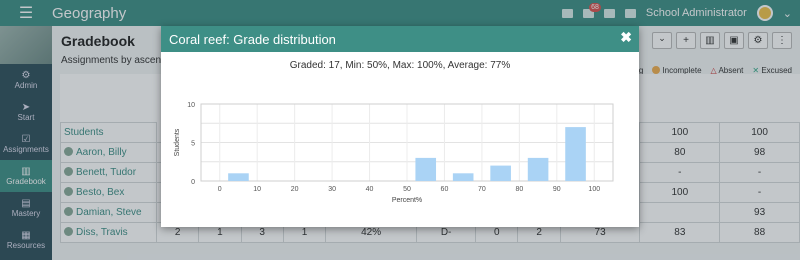 Image resolution: width=800 pixels, height=260 pixels. Describe the element at coordinates (407, 189) in the screenshot. I see `x-tick-label: 50` at that location.